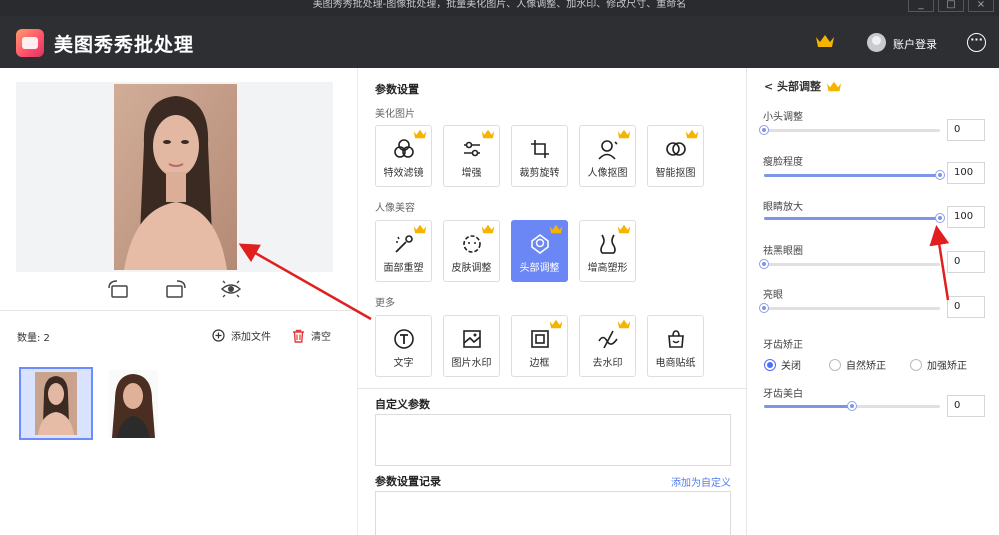 This screenshot has height=535, width=999. I want to click on value-eye-enlarge: 100, so click(966, 217).